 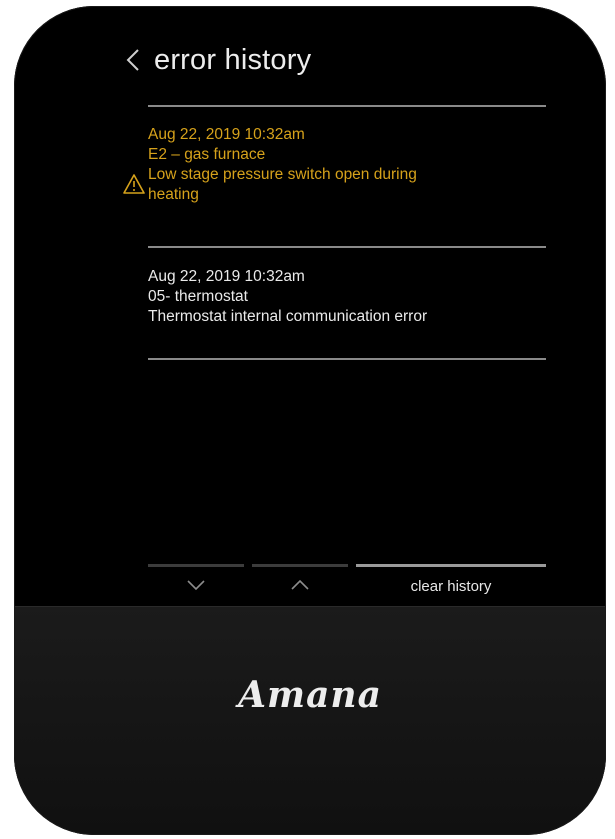 What do you see at coordinates (336, 59) in the screenshot?
I see `header: error history` at bounding box center [336, 59].